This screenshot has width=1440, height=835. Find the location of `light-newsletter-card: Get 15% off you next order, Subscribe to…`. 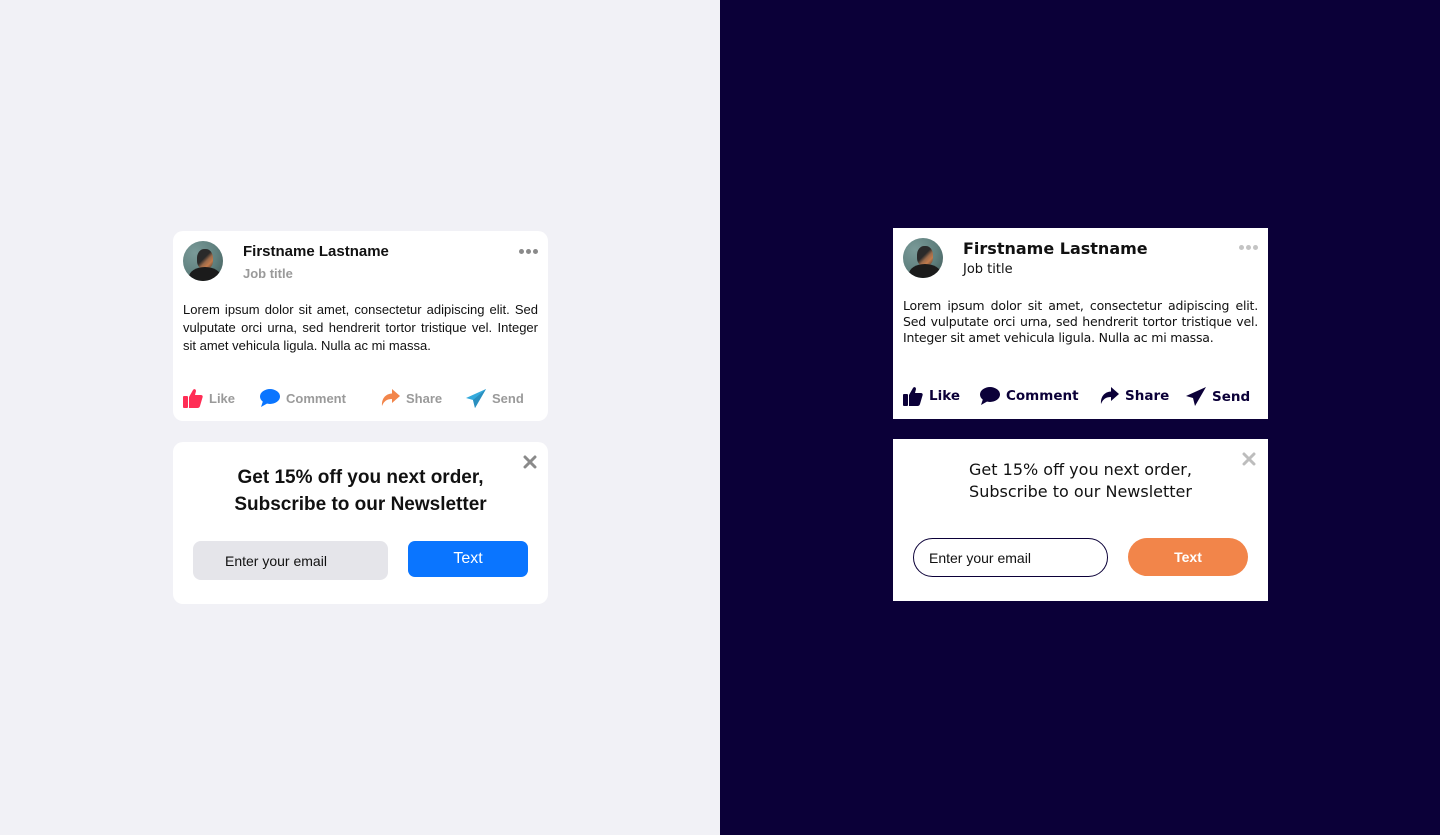

light-newsletter-card: Get 15% off you next order, Subscribe to… is located at coordinates (360, 523).